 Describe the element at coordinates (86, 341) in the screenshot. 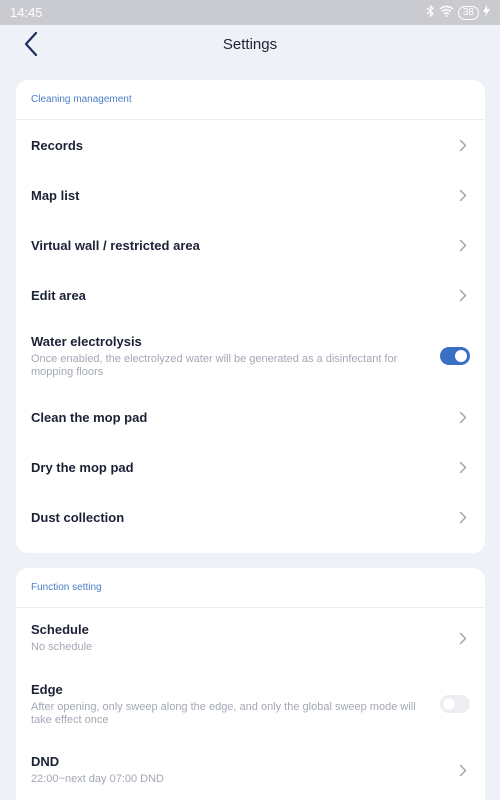

I see `water-electrolysis-label: Water electrolysis` at that location.